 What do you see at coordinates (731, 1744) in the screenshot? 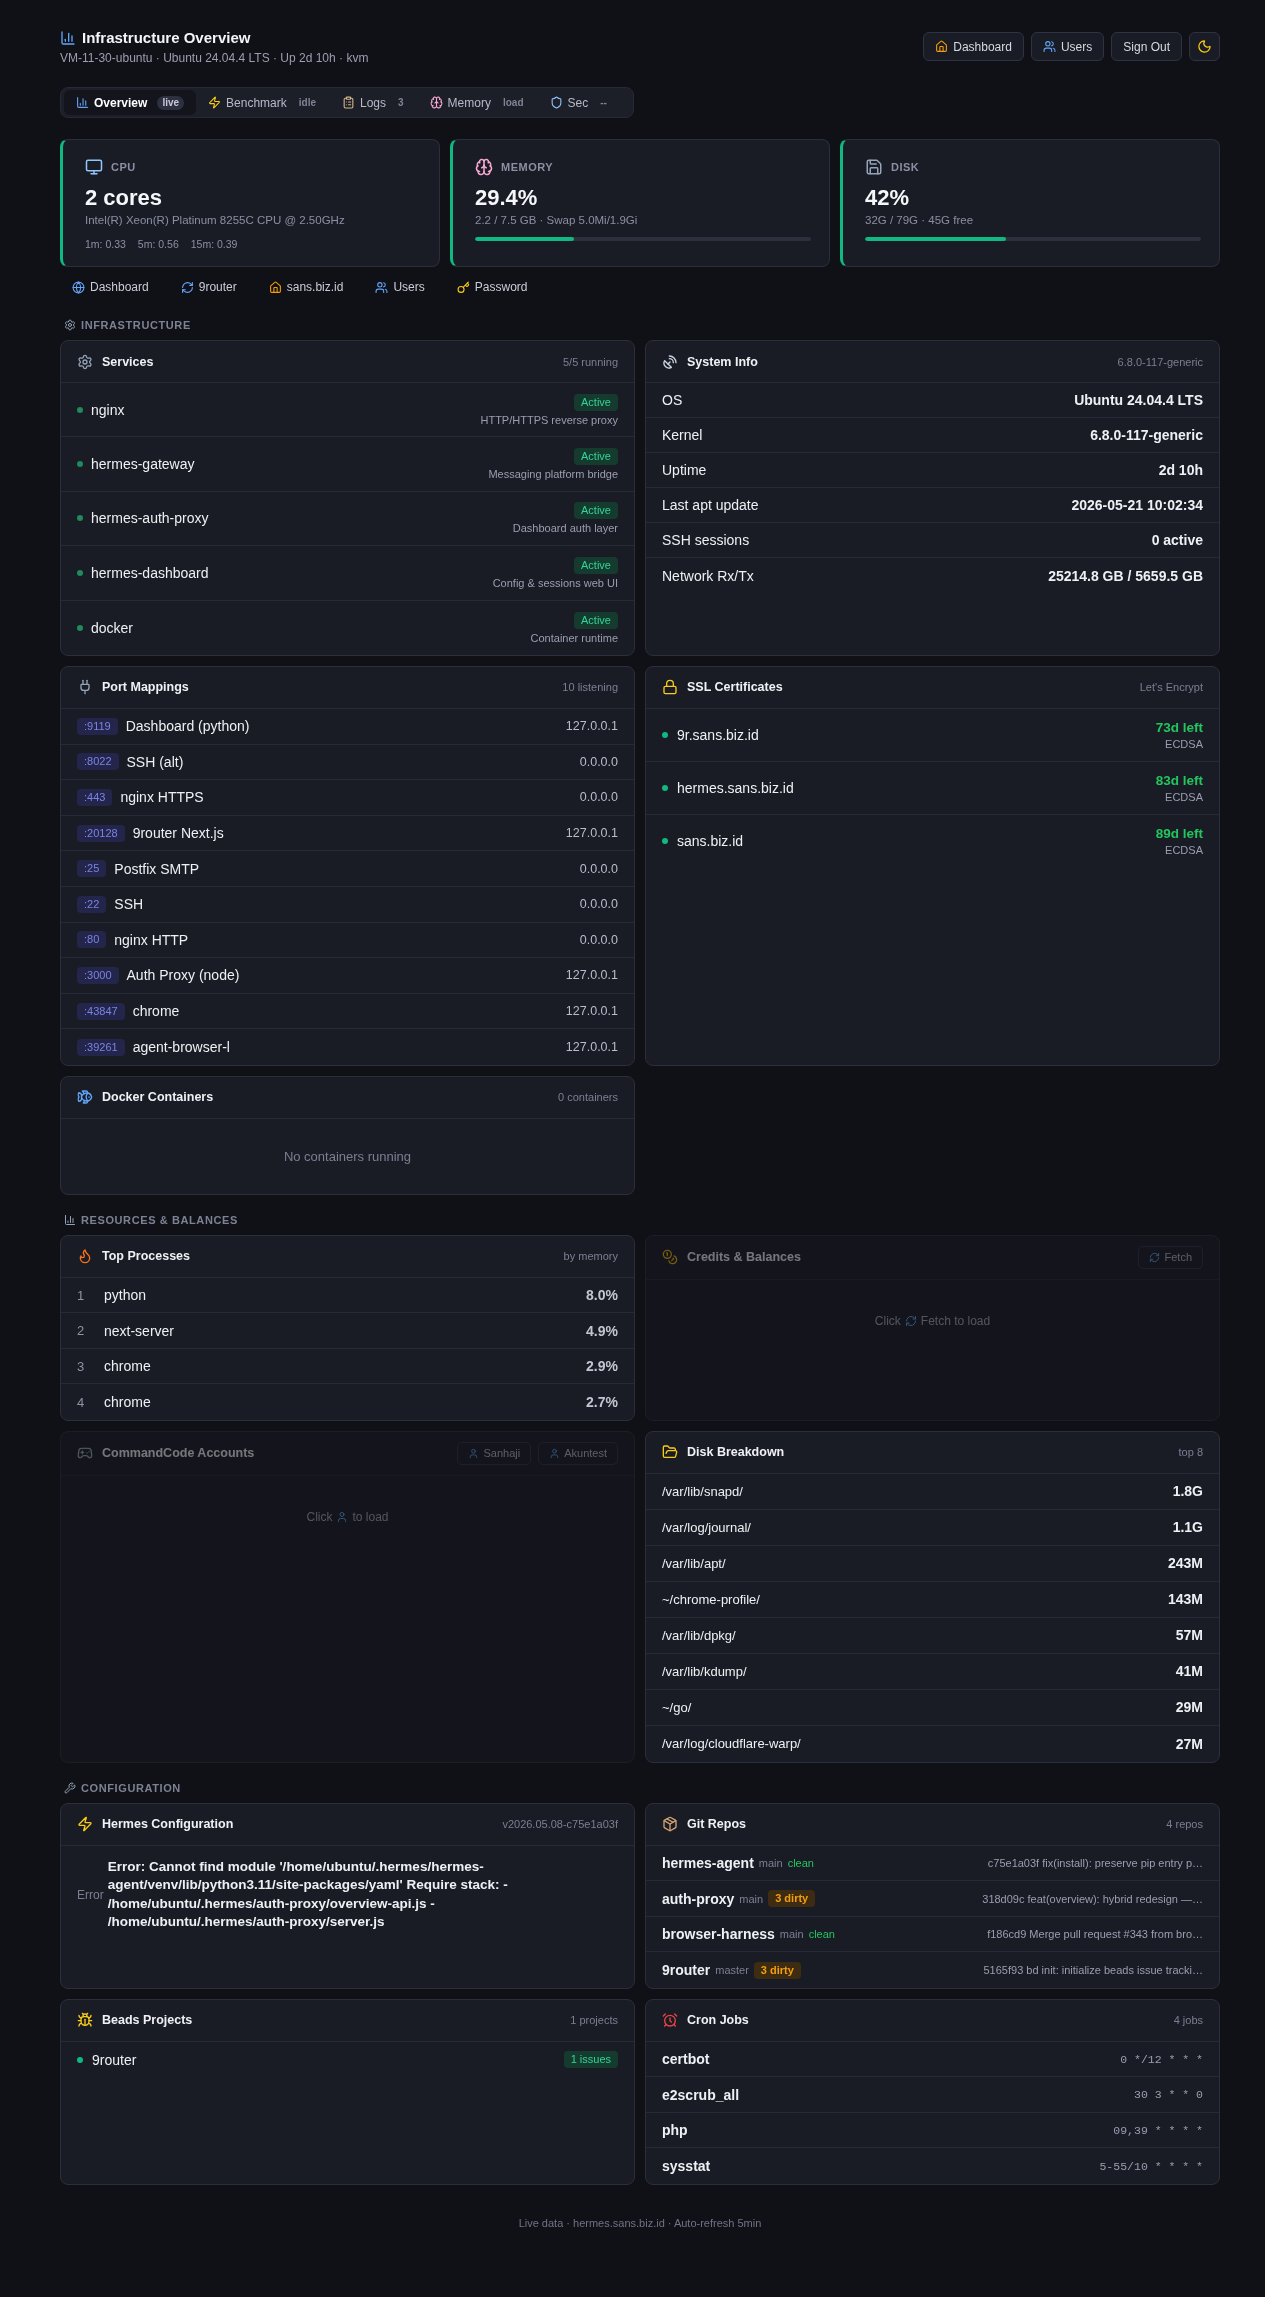
I see `disk-path: /var/log/cloudflare-warp/` at bounding box center [731, 1744].